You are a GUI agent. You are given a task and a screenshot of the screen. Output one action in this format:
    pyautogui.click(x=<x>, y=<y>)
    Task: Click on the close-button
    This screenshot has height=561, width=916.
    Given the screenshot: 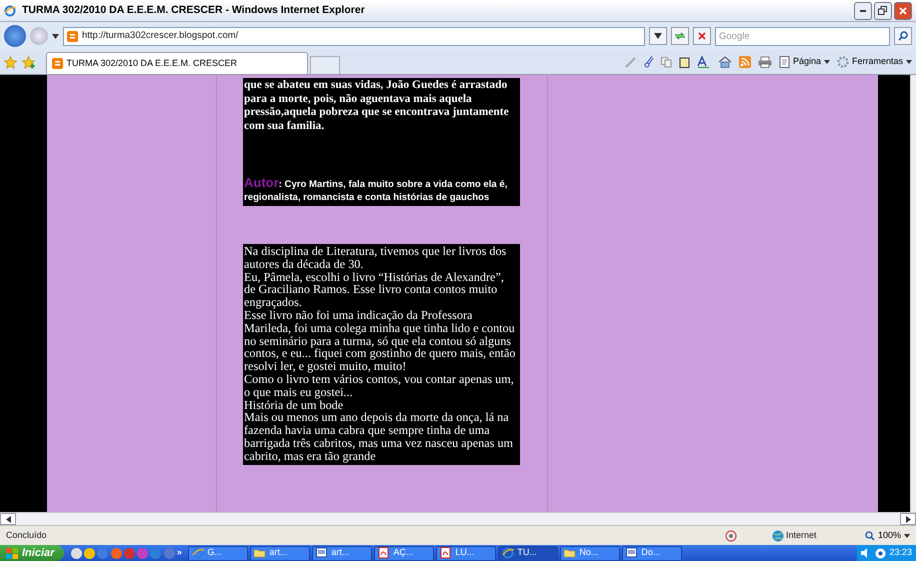 What is the action you would take?
    pyautogui.click(x=903, y=11)
    